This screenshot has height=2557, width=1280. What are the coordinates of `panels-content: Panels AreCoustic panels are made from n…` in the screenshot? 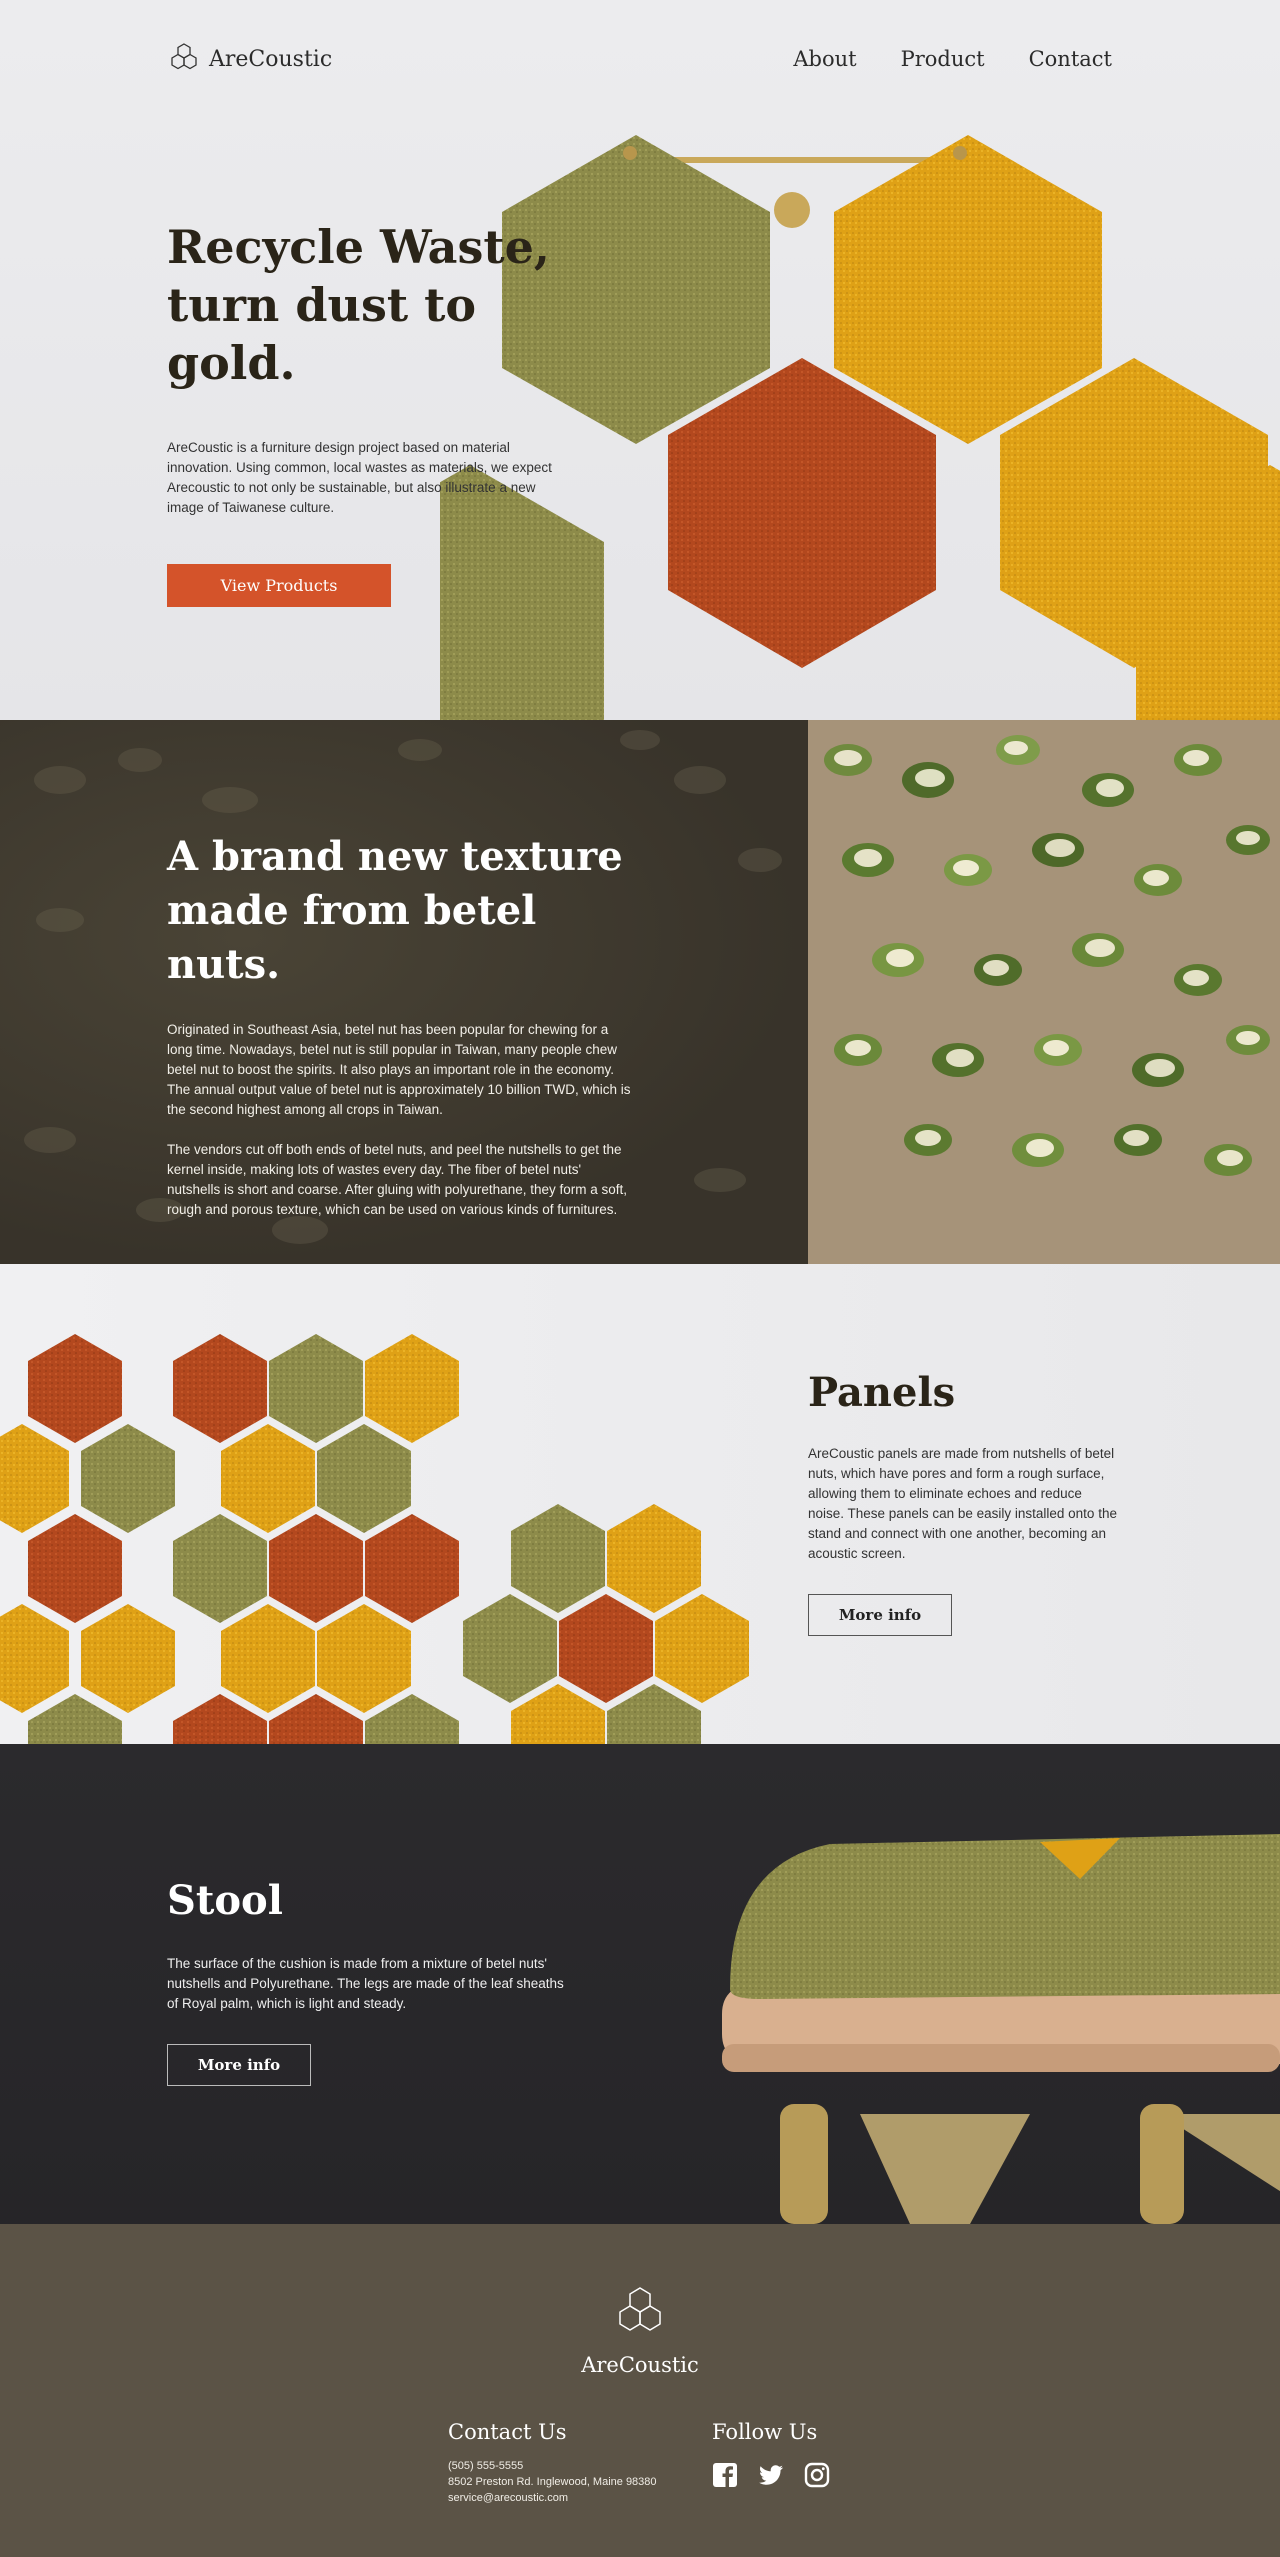 It's located at (963, 1502).